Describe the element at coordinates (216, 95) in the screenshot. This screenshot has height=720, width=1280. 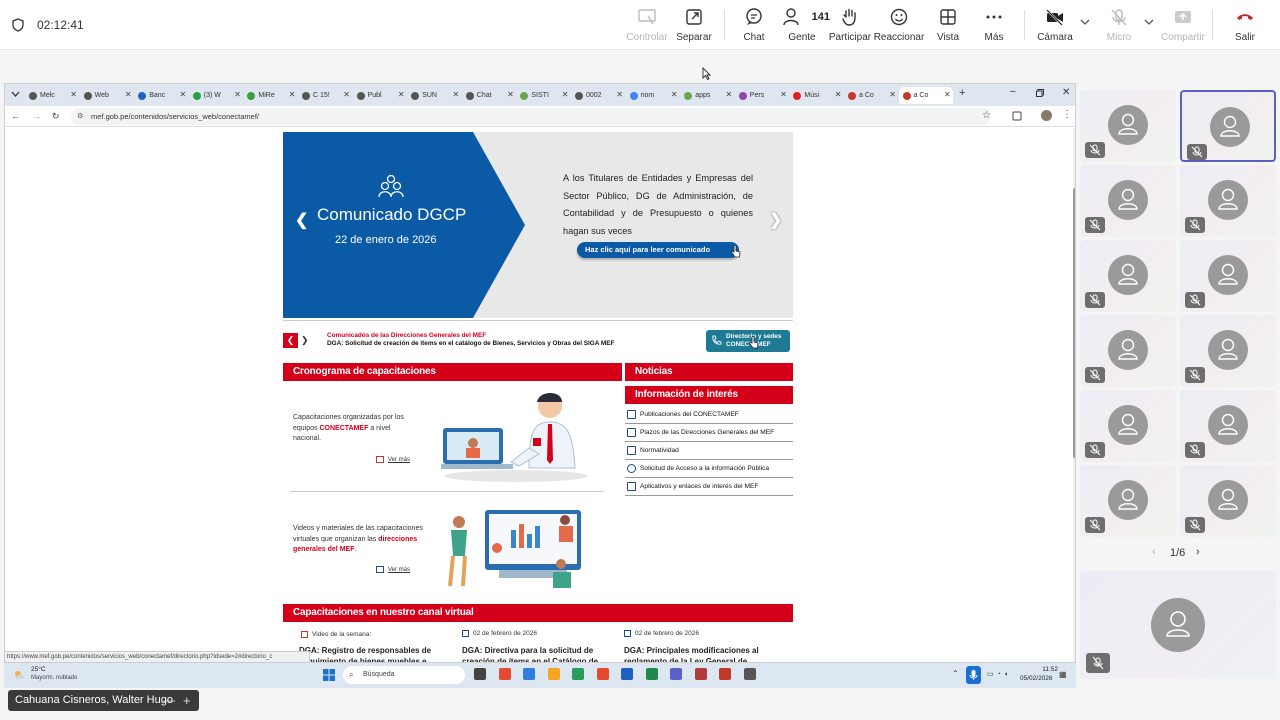
I see `browser-tab: (3) W ✕` at that location.